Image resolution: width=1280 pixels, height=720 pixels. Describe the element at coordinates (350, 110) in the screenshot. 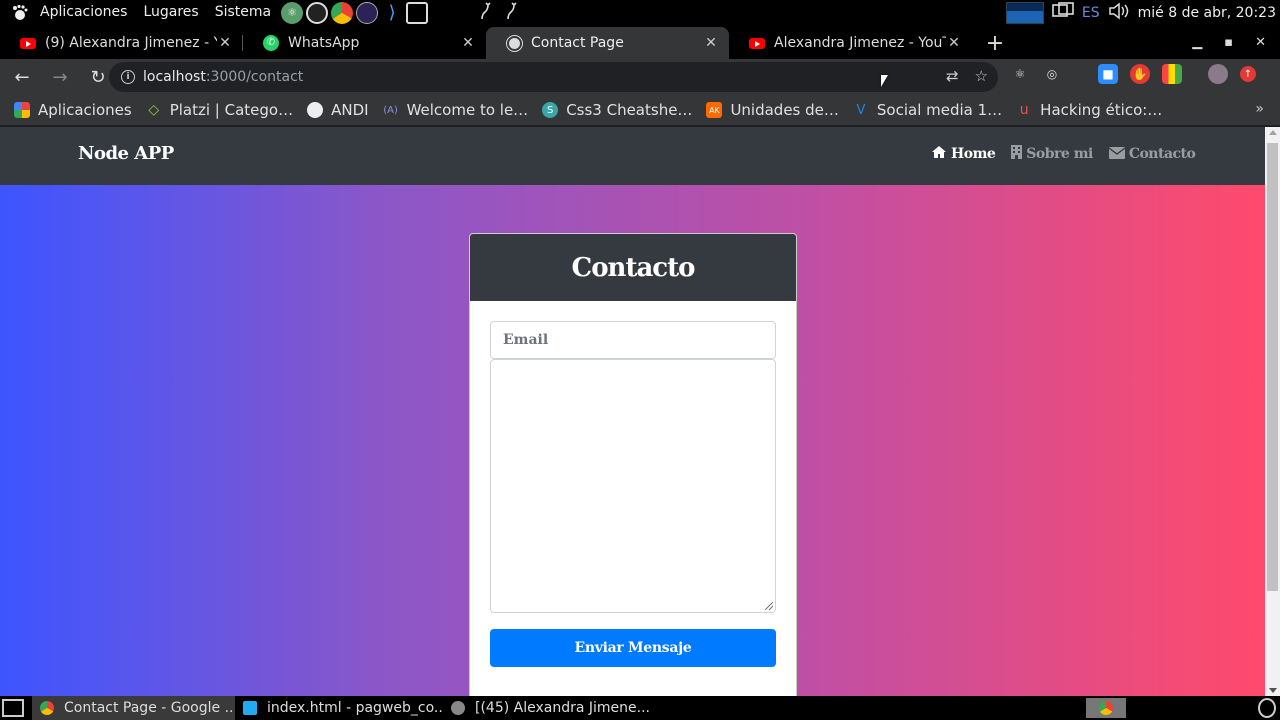

I see `bookmark-label: ANDI` at that location.